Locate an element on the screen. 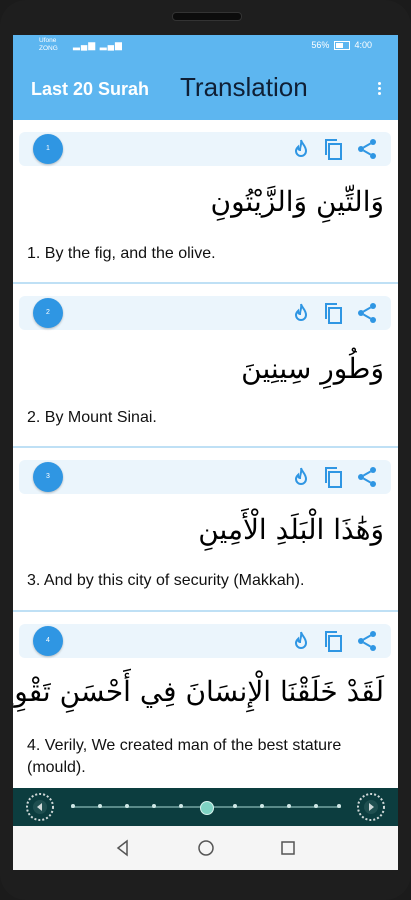 Image resolution: width=411 pixels, height=900 pixels. app-bar: Last 20 Surah Translation is located at coordinates (205, 88).